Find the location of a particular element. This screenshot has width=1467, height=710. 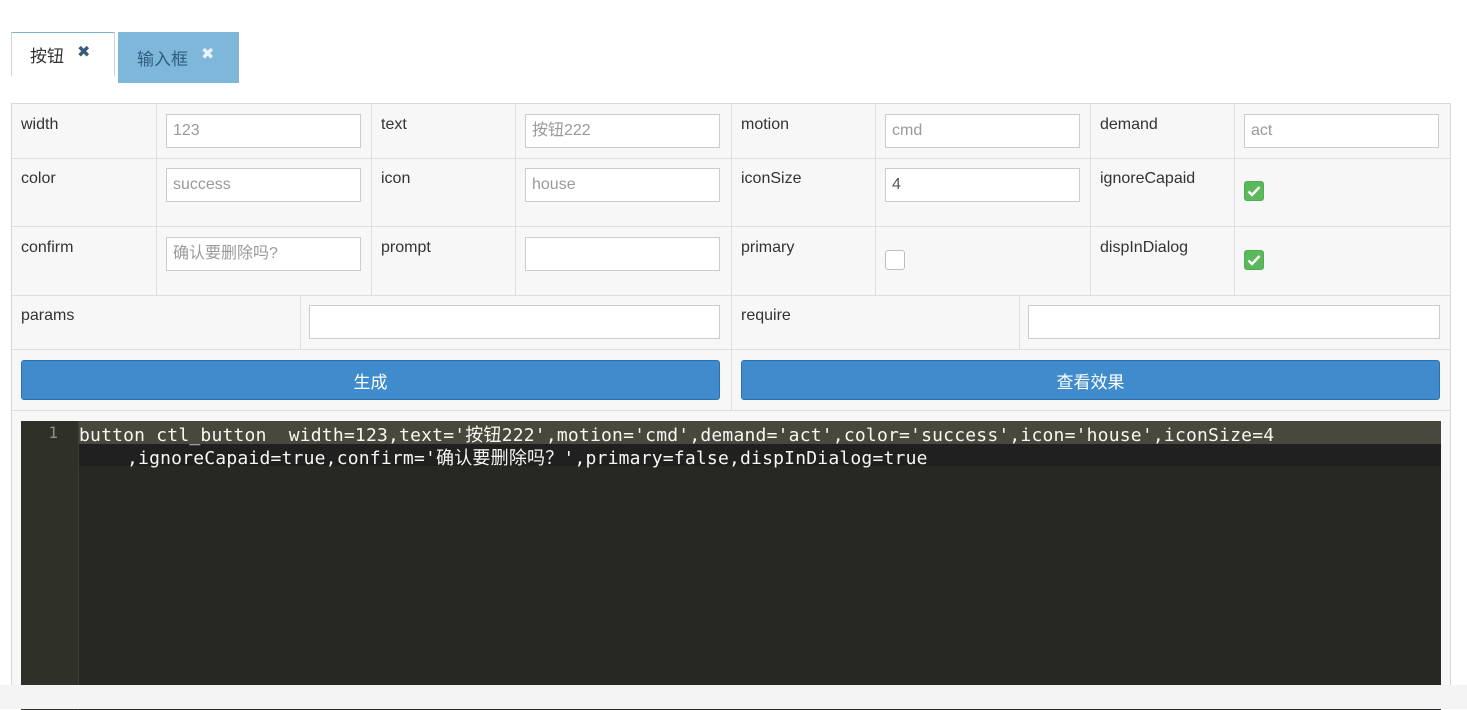

dispindialog-checkbox is located at coordinates (1254, 260).